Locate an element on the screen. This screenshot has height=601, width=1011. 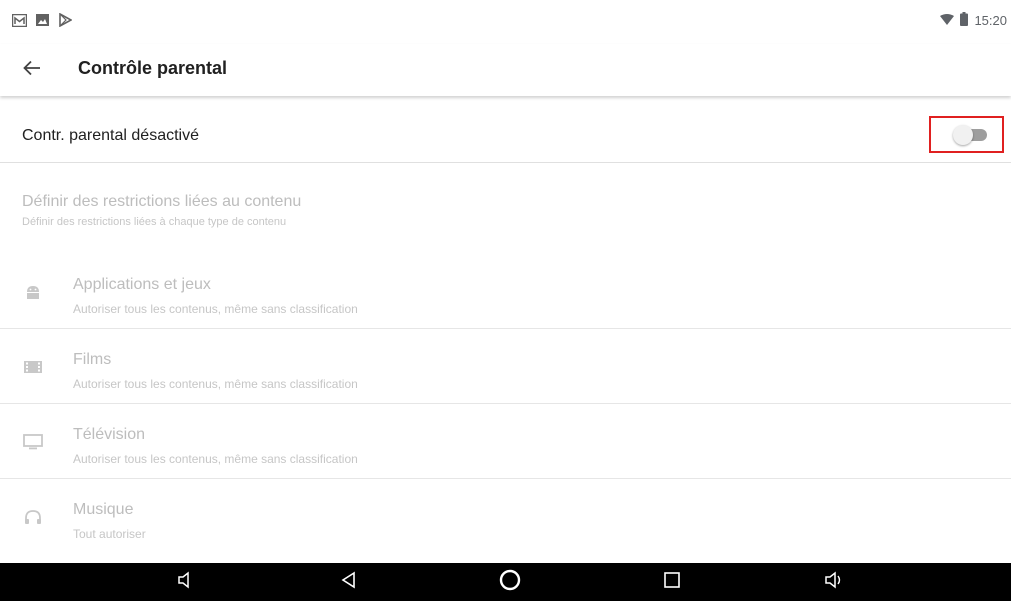
volume-up-icon is located at coordinates (834, 582).